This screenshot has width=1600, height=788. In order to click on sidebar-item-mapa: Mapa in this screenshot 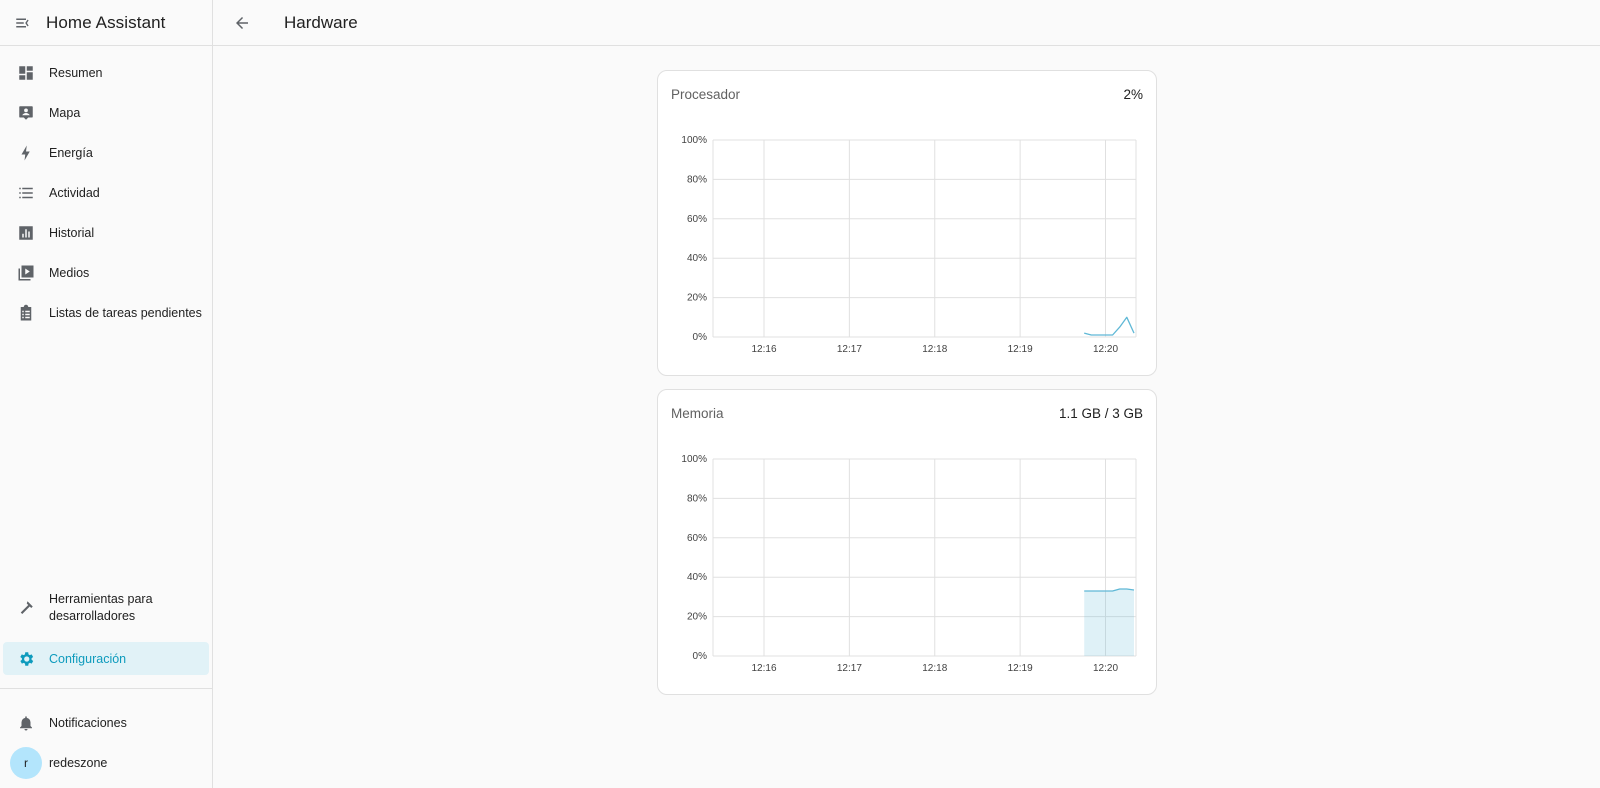, I will do `click(106, 113)`.